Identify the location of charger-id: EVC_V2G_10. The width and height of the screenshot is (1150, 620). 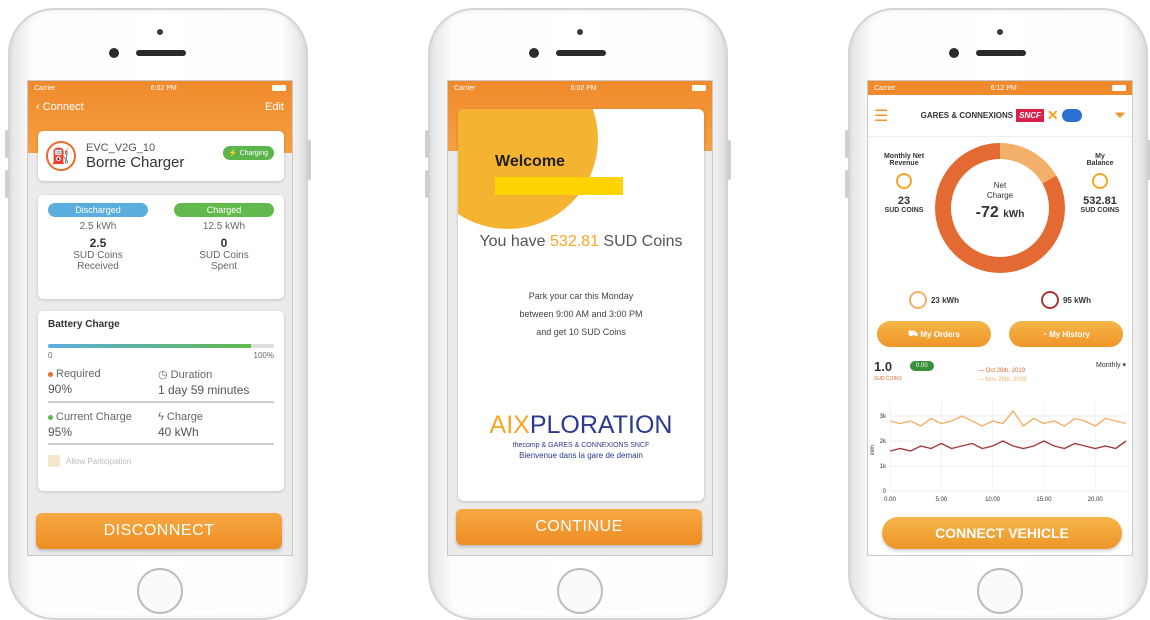
(121, 147).